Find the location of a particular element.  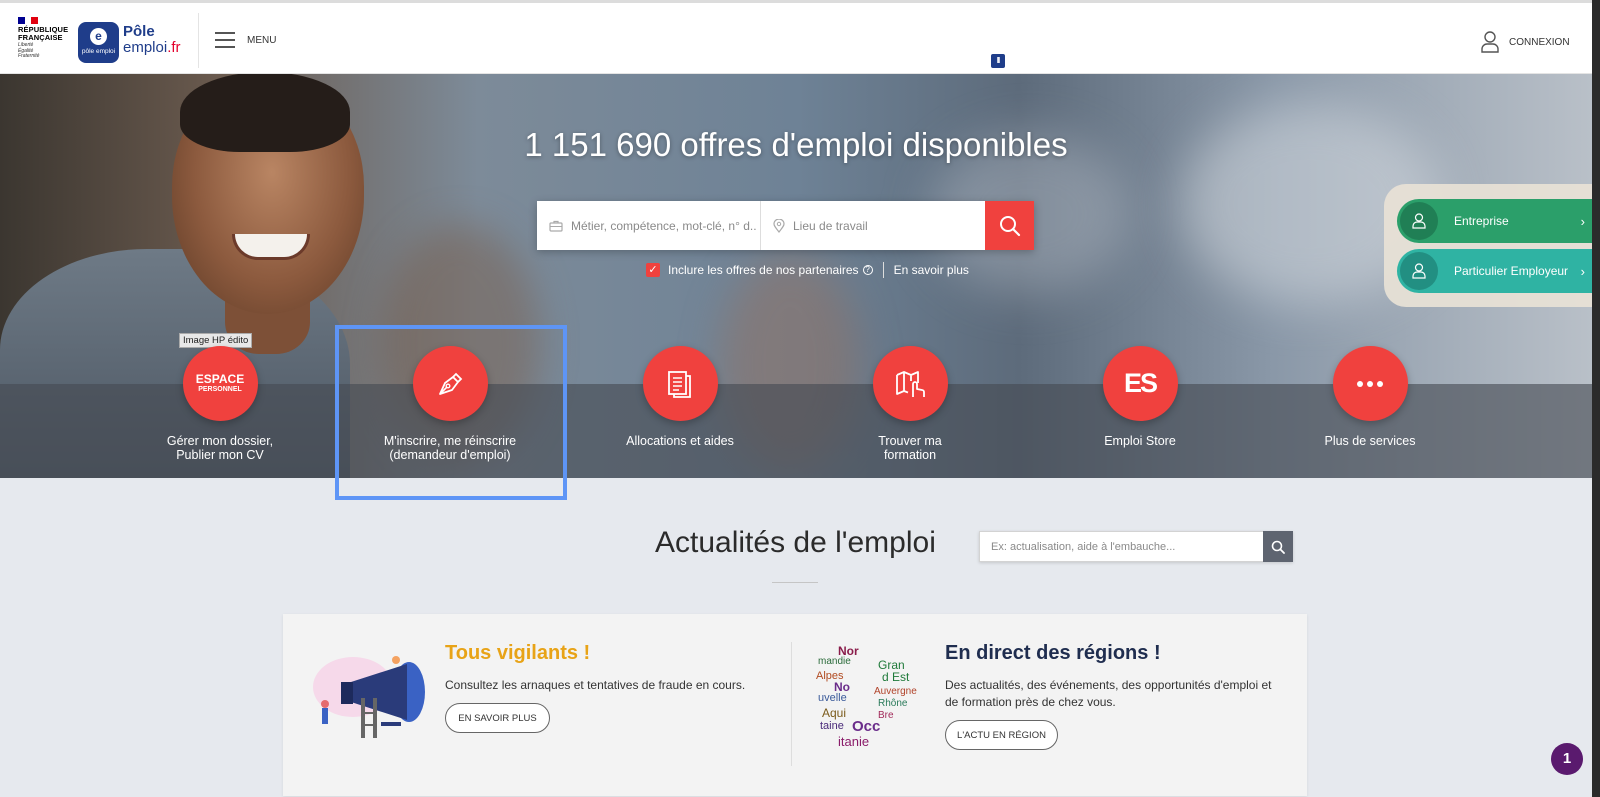

chat-notification-badge: 1 is located at coordinates (1567, 759).